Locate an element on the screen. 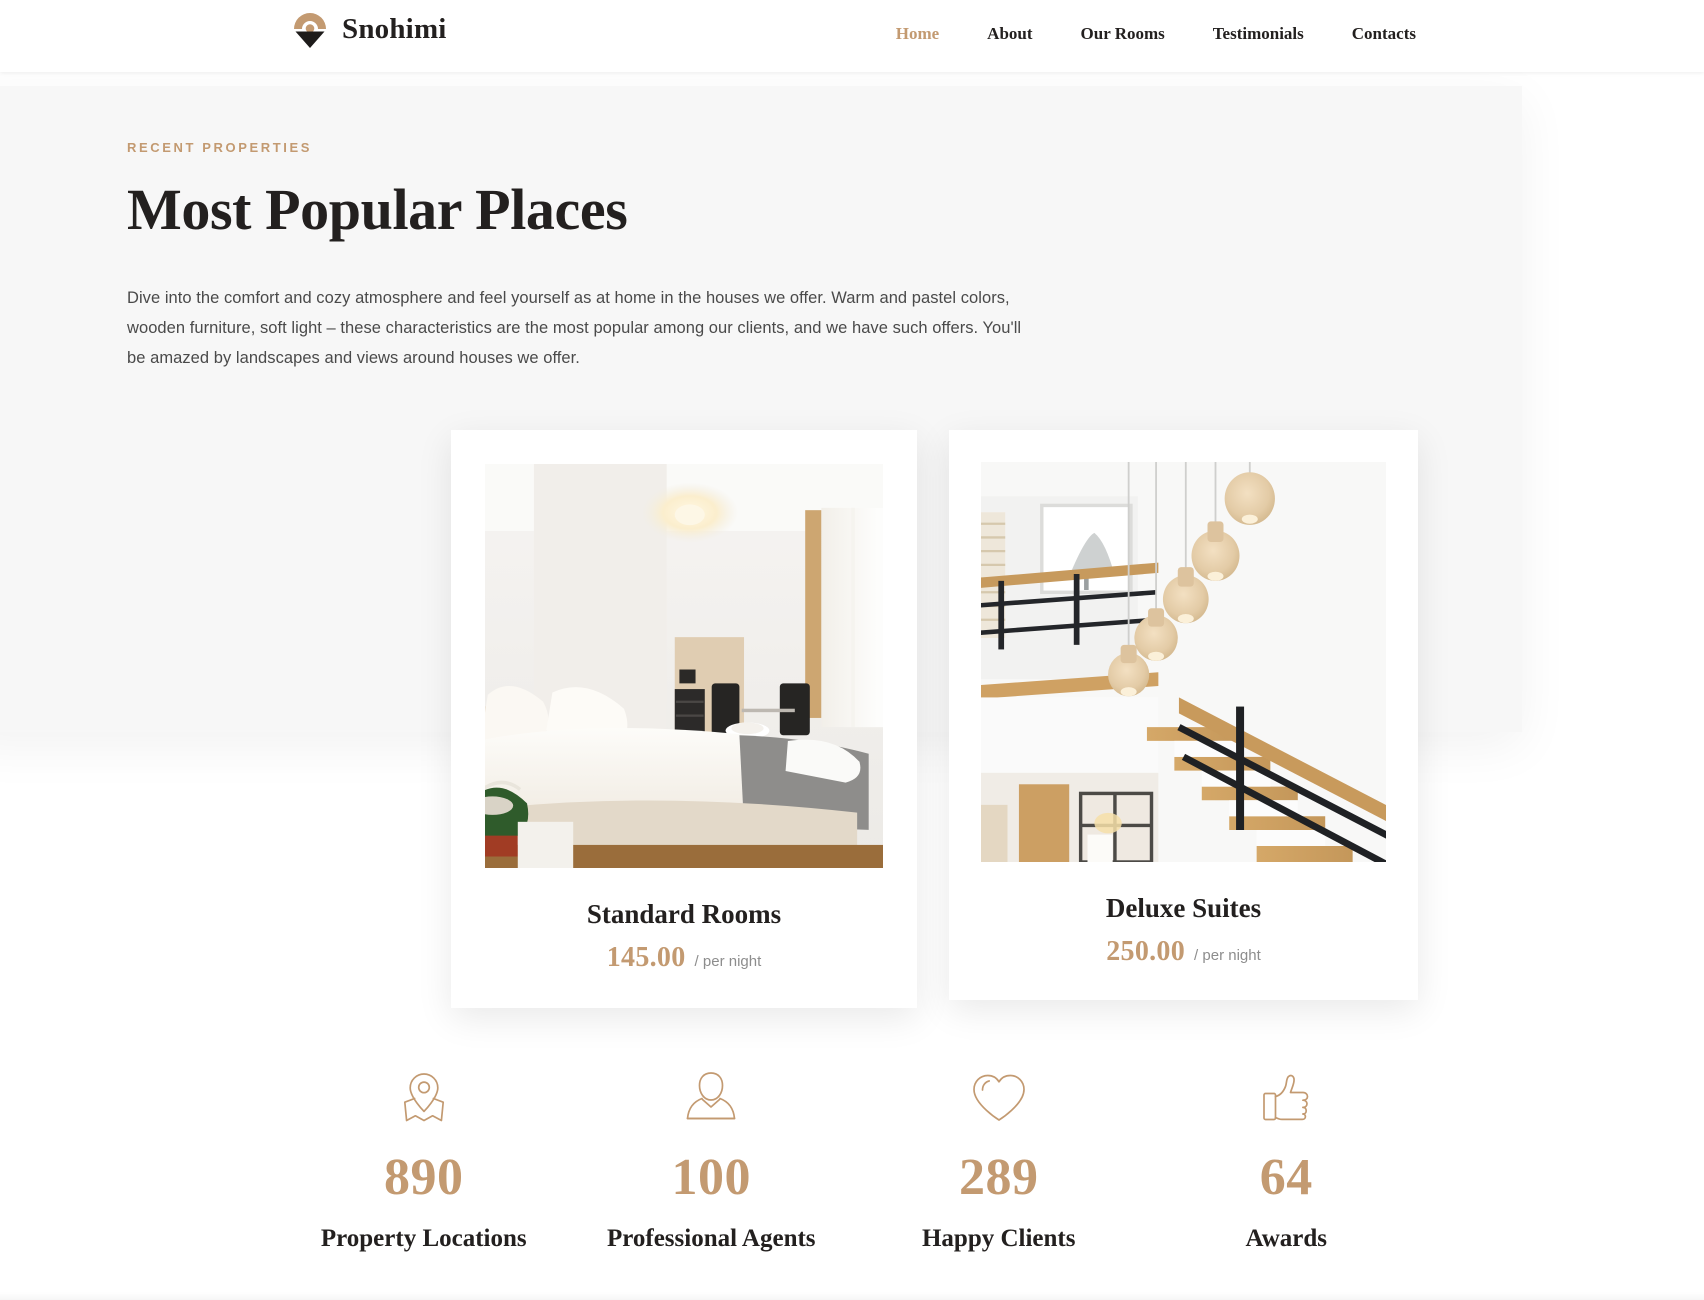 This screenshot has width=1704, height=1300. stat-value: 289 is located at coordinates (999, 1177).